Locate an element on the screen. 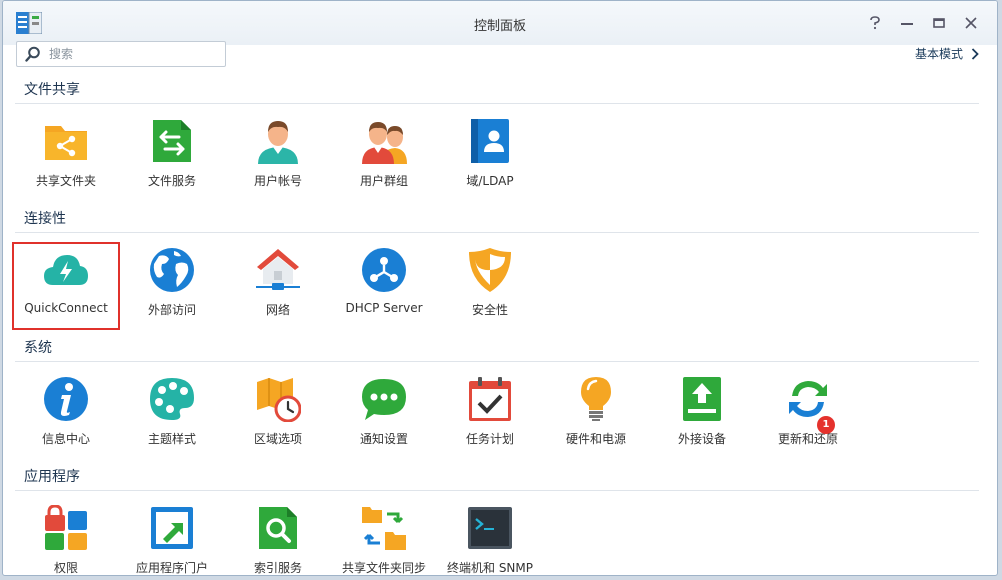 The height and width of the screenshot is (580, 1002). item-privileges: 权限 is located at coordinates (66, 538).